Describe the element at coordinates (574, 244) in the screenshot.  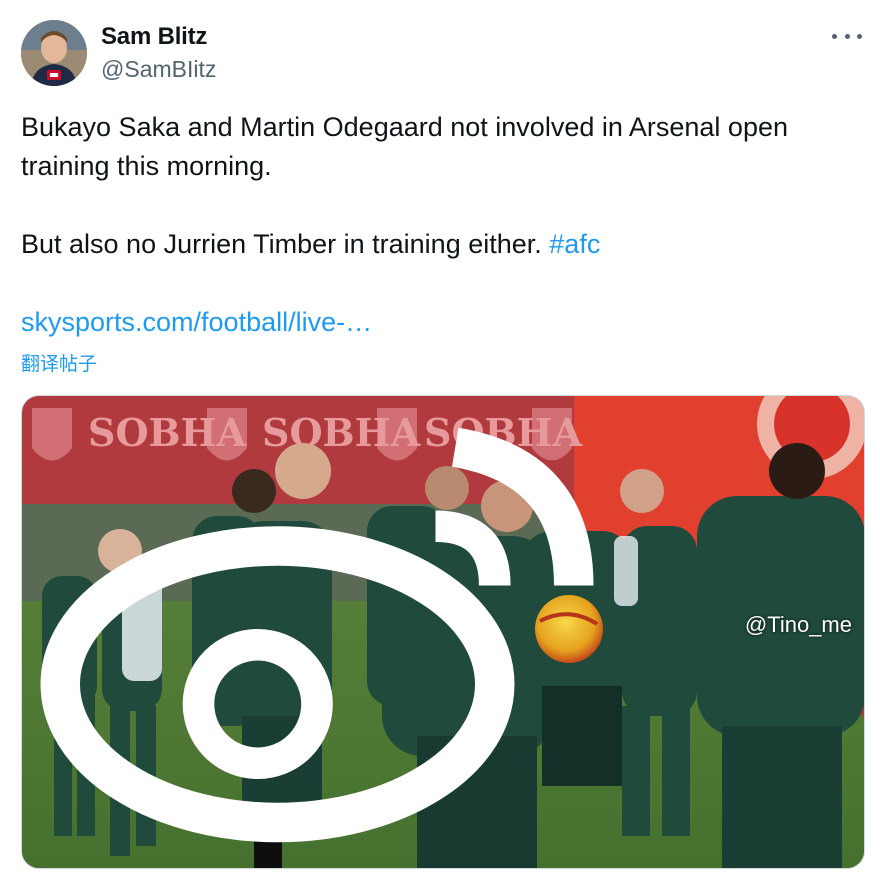
I see `hashtag-link: #afc` at that location.